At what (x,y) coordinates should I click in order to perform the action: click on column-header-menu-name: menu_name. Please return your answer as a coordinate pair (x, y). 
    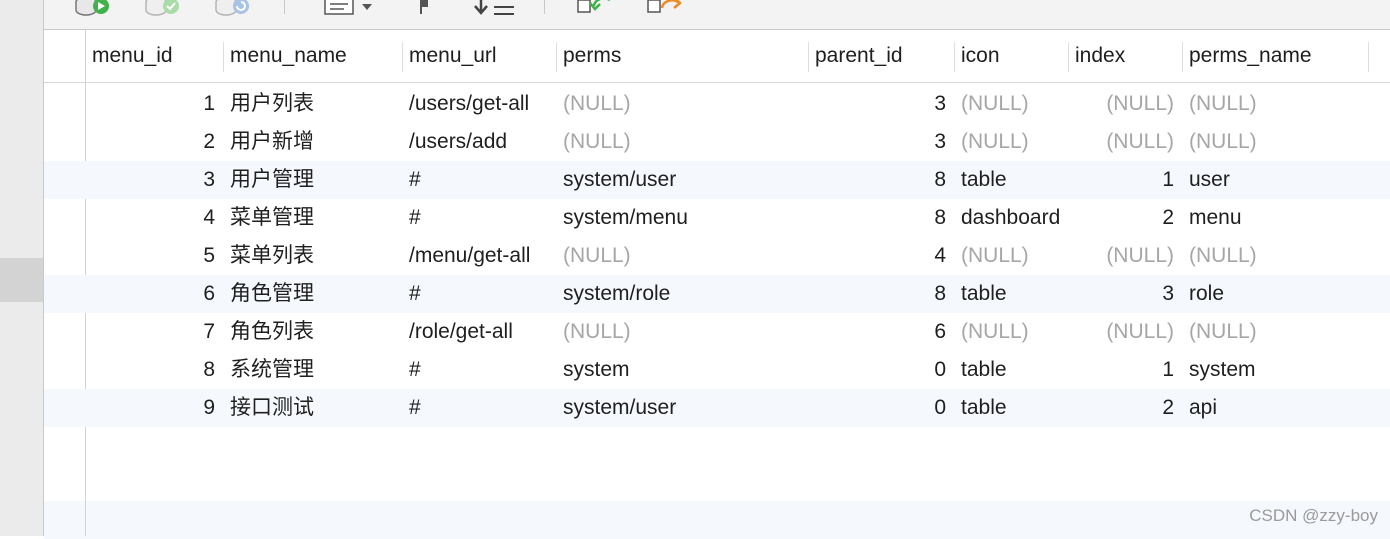
    Looking at the image, I should click on (312, 56).